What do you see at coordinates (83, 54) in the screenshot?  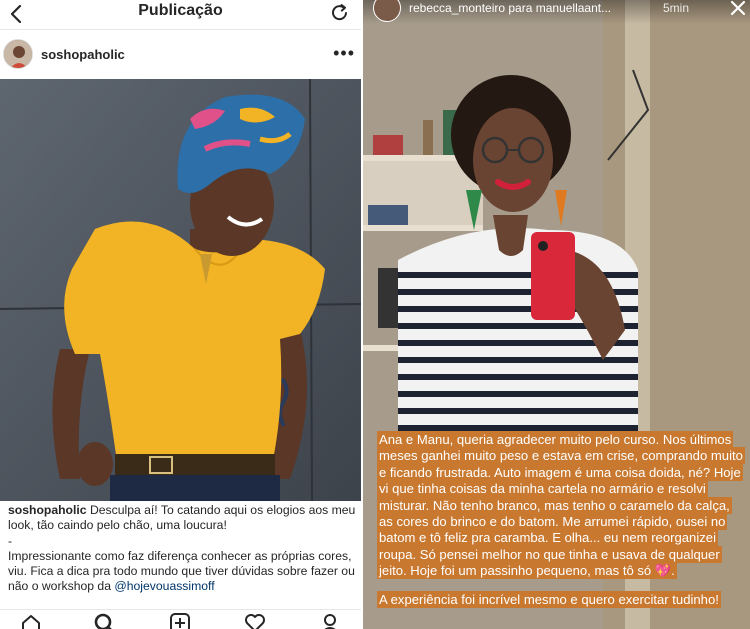 I see `post-username: soshopaholic` at bounding box center [83, 54].